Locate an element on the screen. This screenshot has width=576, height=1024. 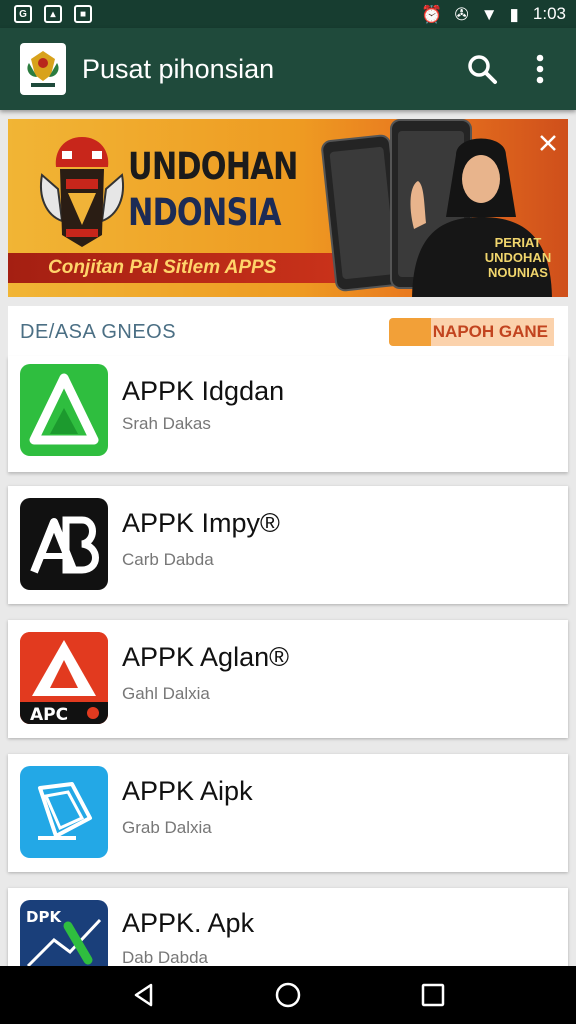
app-list-item: DPK APPK. Apk Dab Dabda is located at coordinates (288, 928).